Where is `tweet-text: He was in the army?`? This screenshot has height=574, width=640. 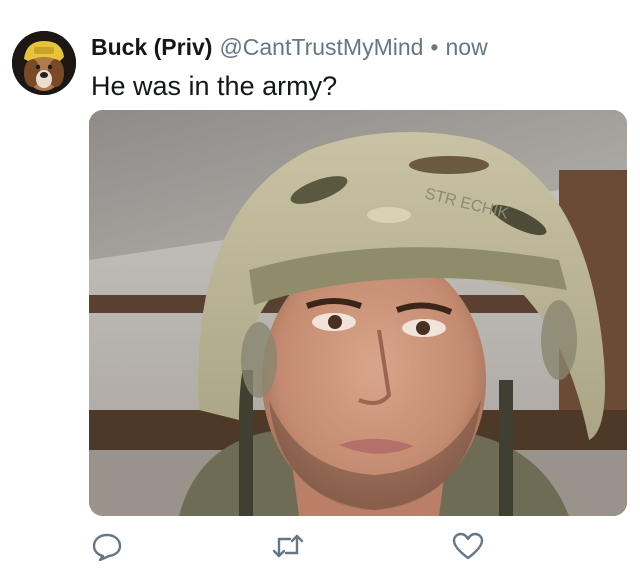 tweet-text: He was in the army? is located at coordinates (214, 86).